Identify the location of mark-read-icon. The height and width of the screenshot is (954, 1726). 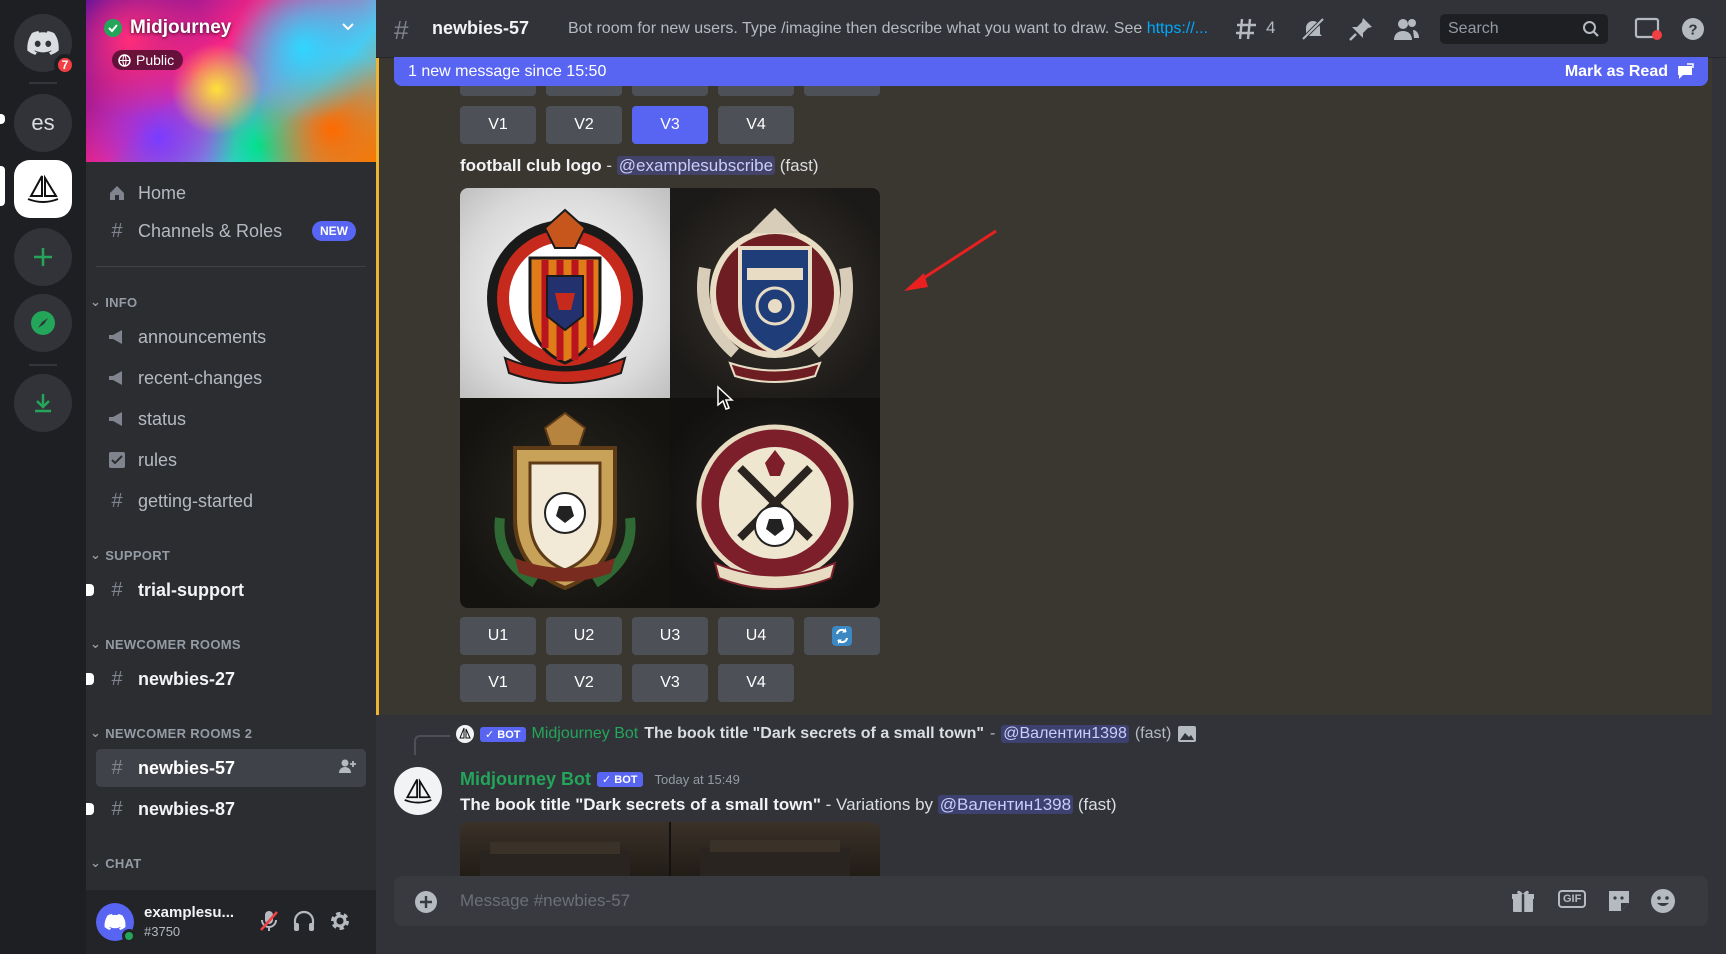
(1685, 72).